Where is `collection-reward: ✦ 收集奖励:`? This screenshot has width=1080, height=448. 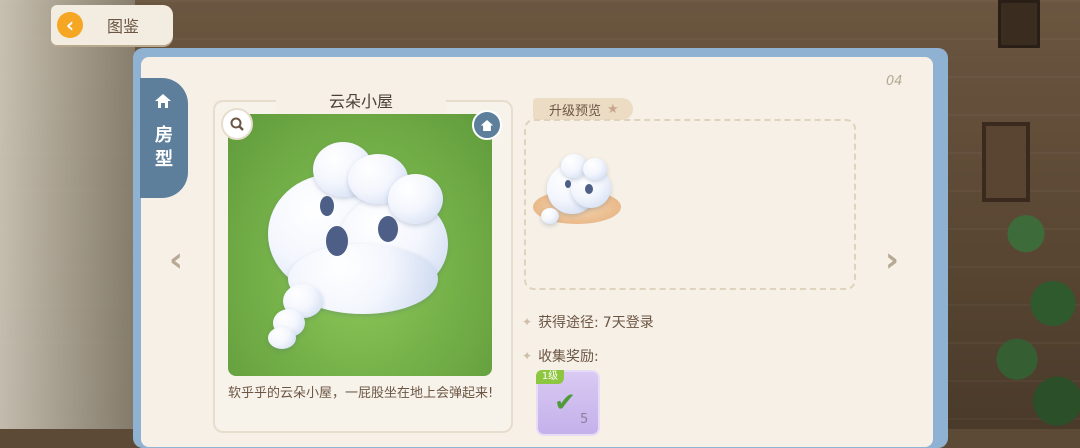 collection-reward: ✦ 收集奖励: is located at coordinates (560, 356).